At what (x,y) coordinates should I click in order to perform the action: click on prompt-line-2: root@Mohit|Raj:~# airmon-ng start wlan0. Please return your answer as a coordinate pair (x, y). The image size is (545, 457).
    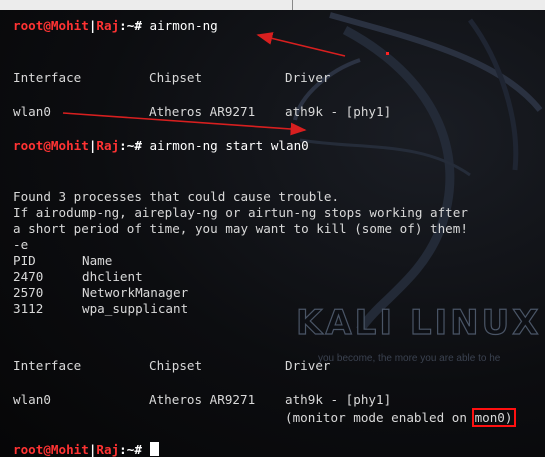
    Looking at the image, I should click on (161, 145).